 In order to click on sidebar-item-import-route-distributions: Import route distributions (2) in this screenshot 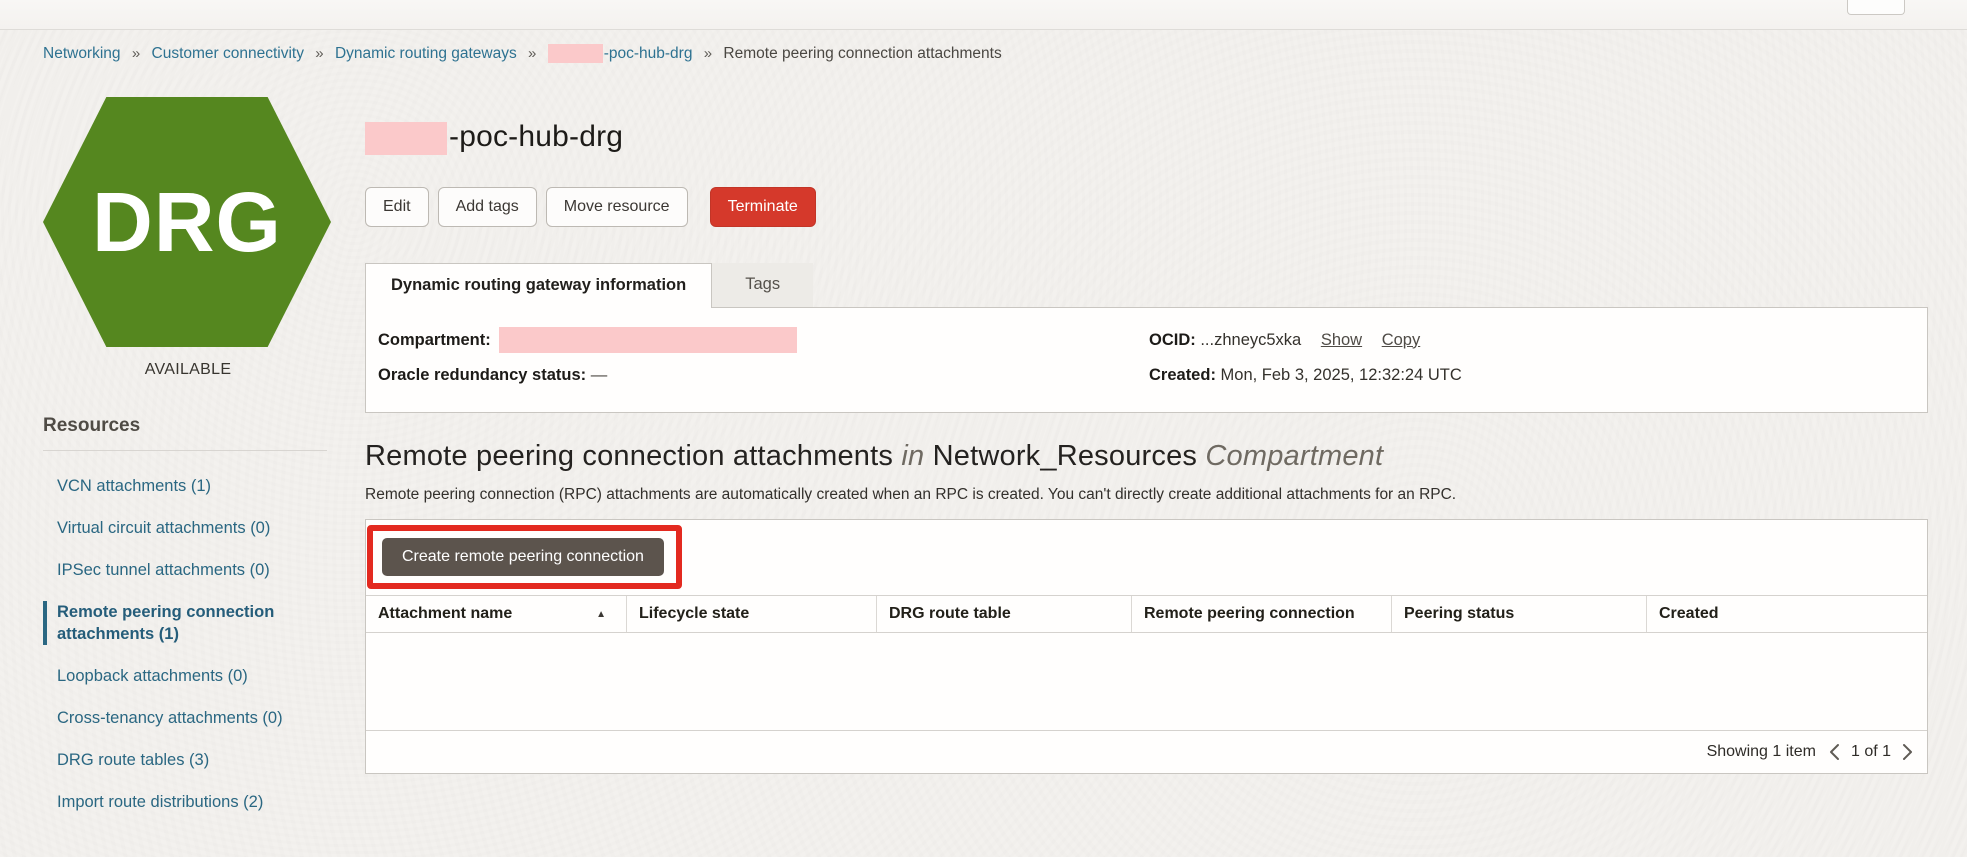, I will do `click(183, 802)`.